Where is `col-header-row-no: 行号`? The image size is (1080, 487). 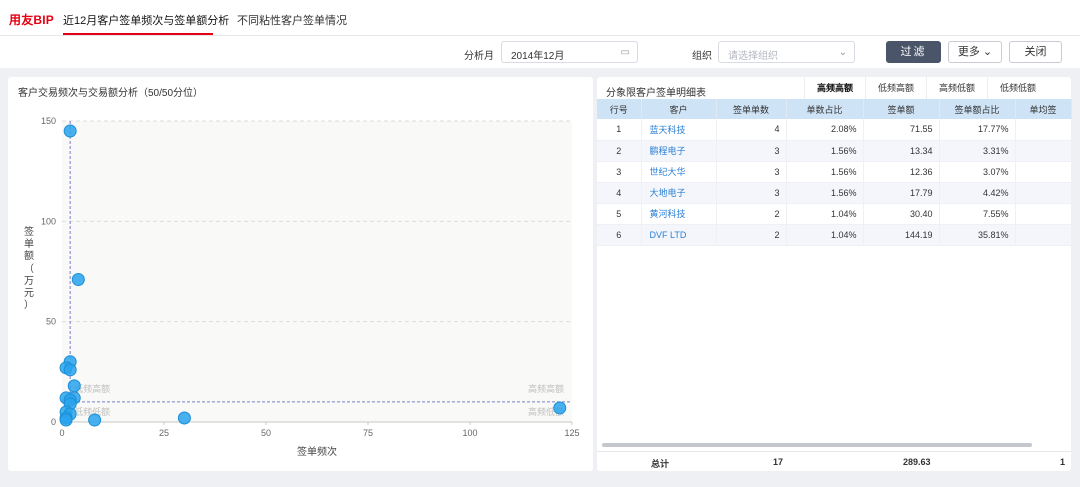
col-header-row-no: 行号 is located at coordinates (619, 109).